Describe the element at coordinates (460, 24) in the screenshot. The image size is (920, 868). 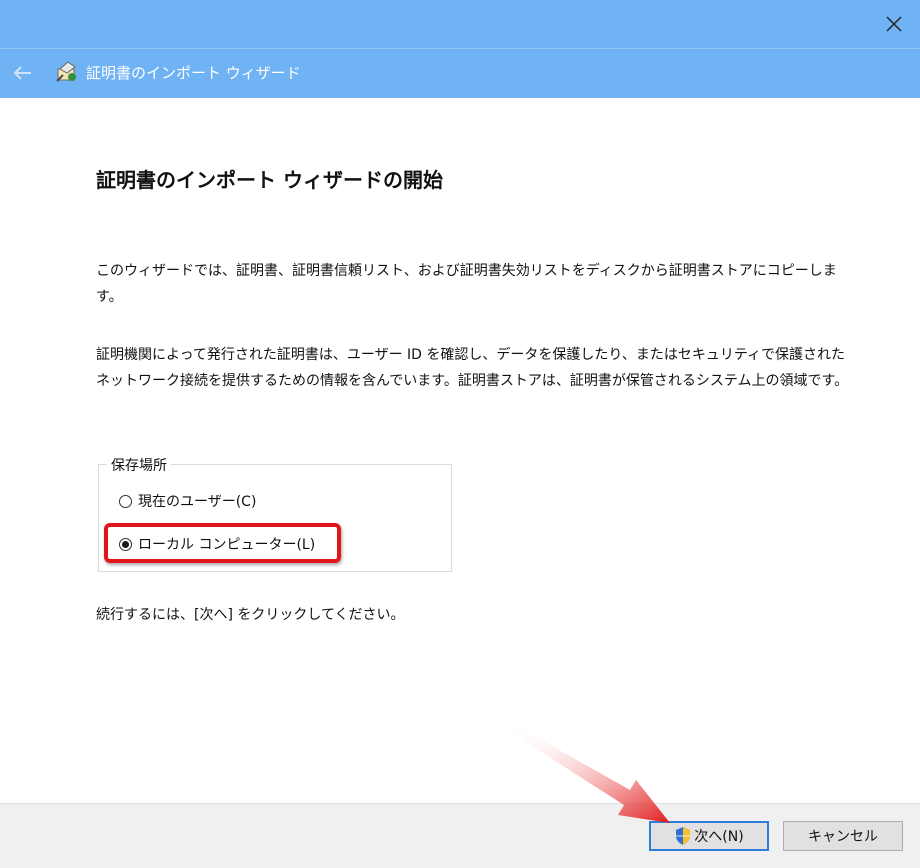
I see `title-bar` at that location.